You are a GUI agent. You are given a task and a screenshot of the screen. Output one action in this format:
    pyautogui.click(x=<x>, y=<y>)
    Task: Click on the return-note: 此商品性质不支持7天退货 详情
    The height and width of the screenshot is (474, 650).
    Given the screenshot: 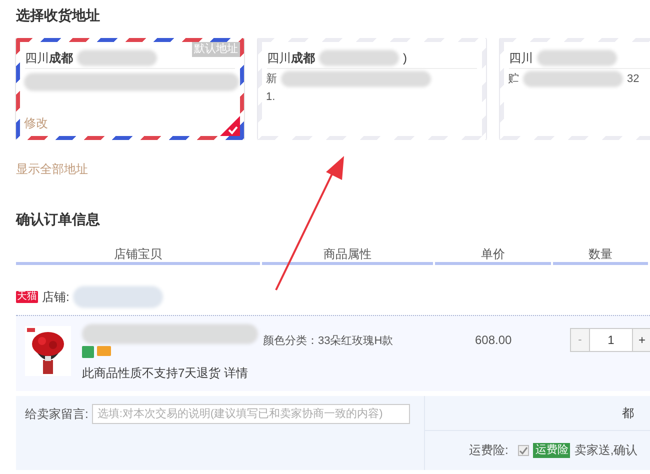 What is the action you would take?
    pyautogui.click(x=166, y=373)
    